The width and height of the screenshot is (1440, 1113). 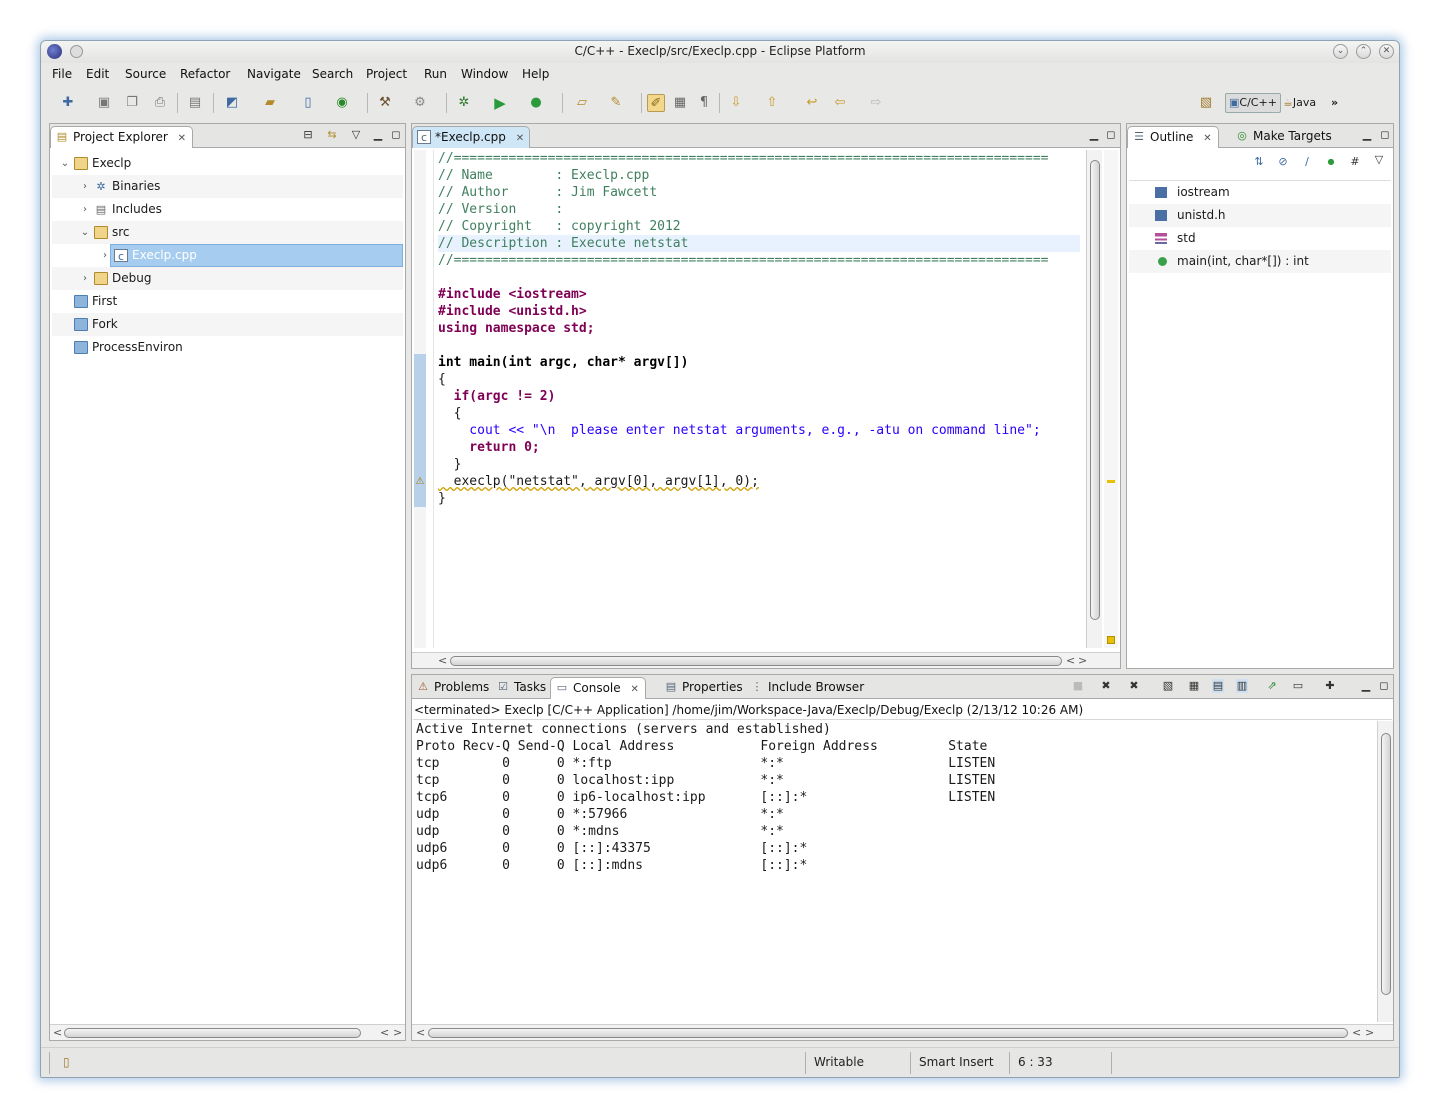 What do you see at coordinates (1106, 686) in the screenshot?
I see `remove-launch-icon: ✖` at bounding box center [1106, 686].